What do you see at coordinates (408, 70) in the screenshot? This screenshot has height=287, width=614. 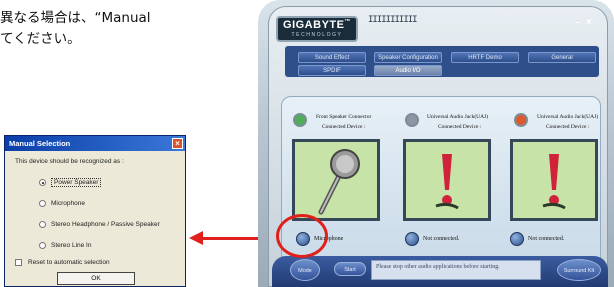 I see `tab-audio-io: Audio I/O` at bounding box center [408, 70].